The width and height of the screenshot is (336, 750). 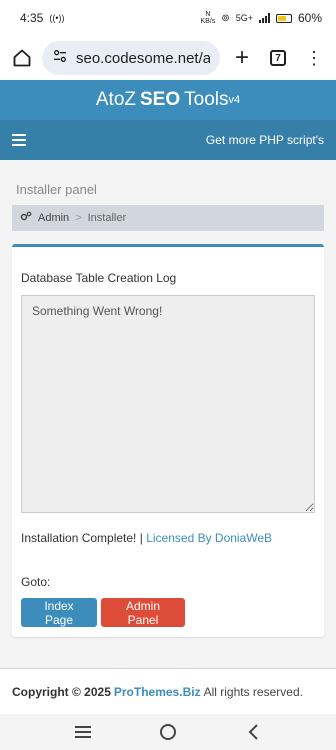 What do you see at coordinates (157, 692) in the screenshot?
I see `footer-brand-link: ProThemes.Biz` at bounding box center [157, 692].